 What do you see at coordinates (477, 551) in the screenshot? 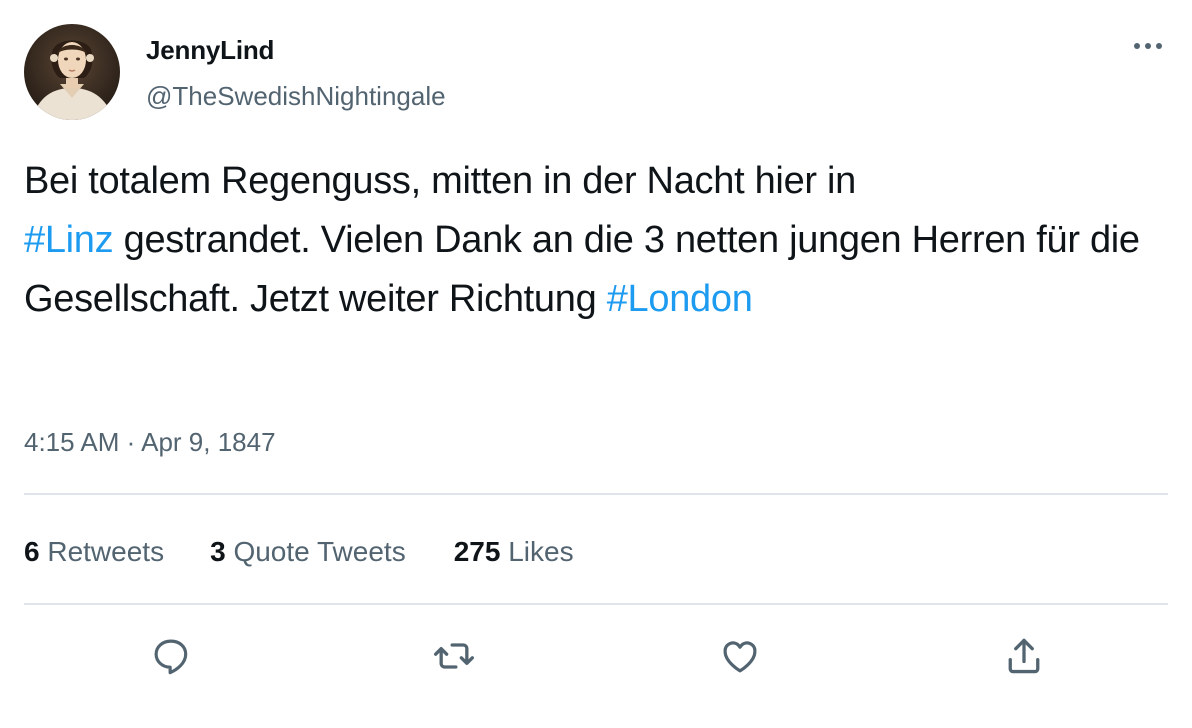
I see `likes-count: 275` at bounding box center [477, 551].